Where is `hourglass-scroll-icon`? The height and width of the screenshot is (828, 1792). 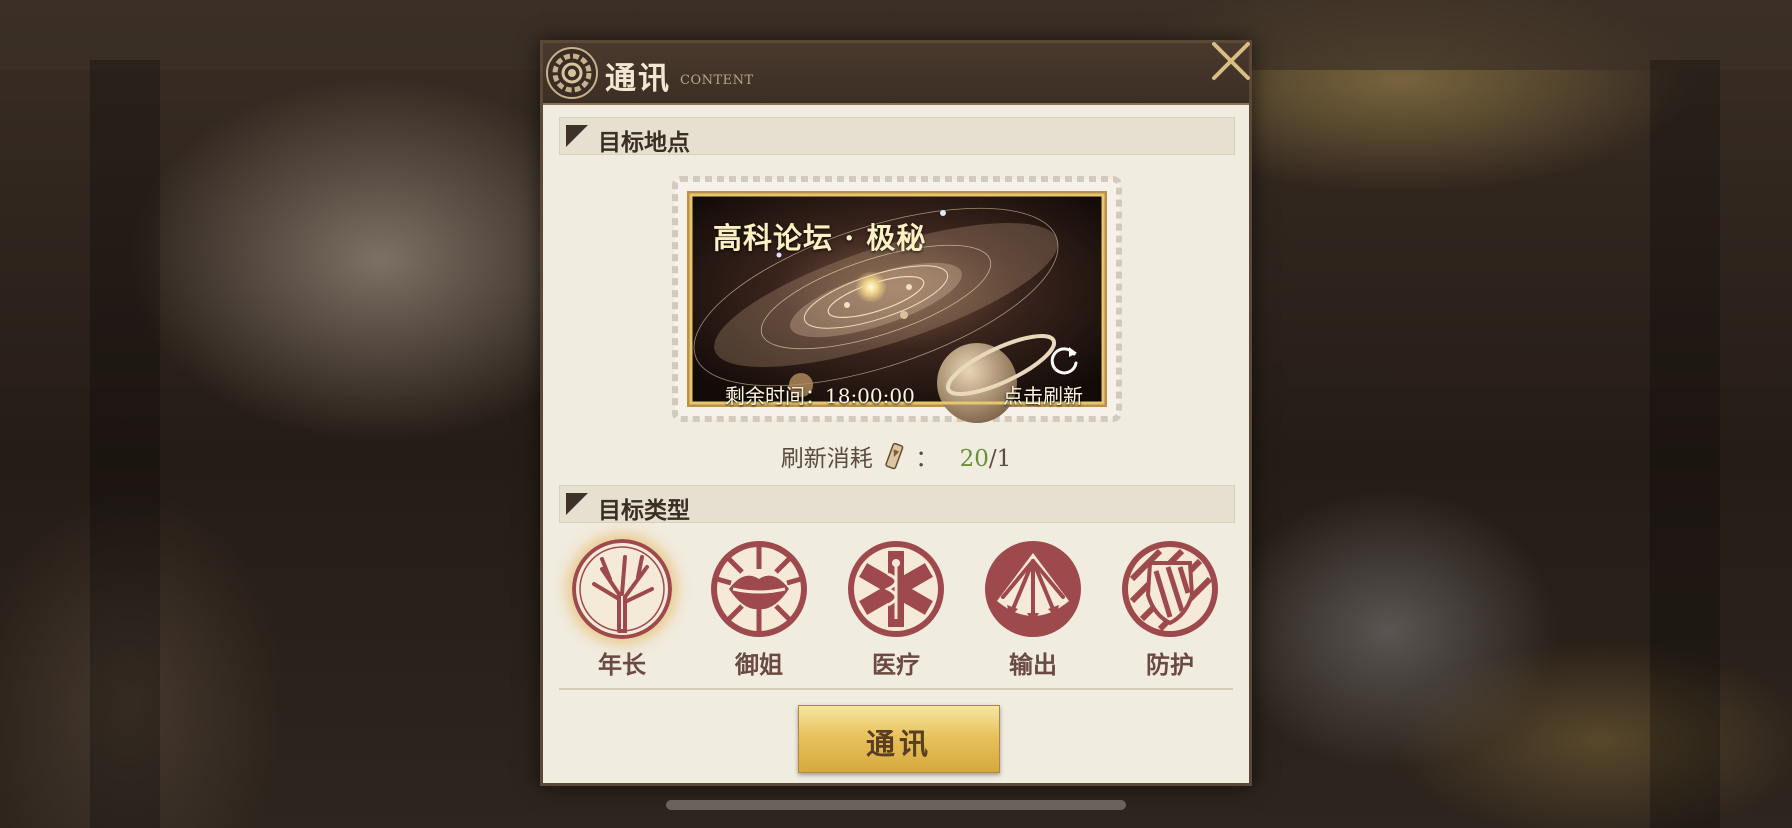
hourglass-scroll-icon is located at coordinates (894, 456).